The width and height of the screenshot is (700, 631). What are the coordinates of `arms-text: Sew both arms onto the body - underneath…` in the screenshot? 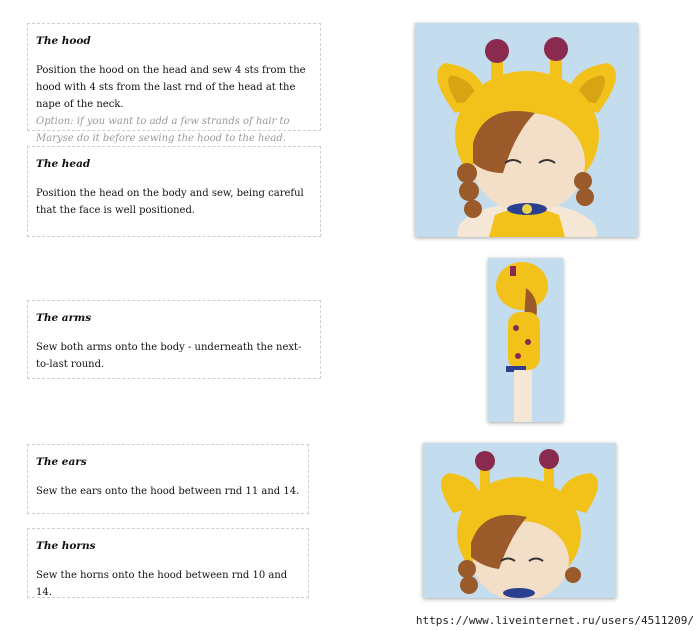 It's located at (169, 356).